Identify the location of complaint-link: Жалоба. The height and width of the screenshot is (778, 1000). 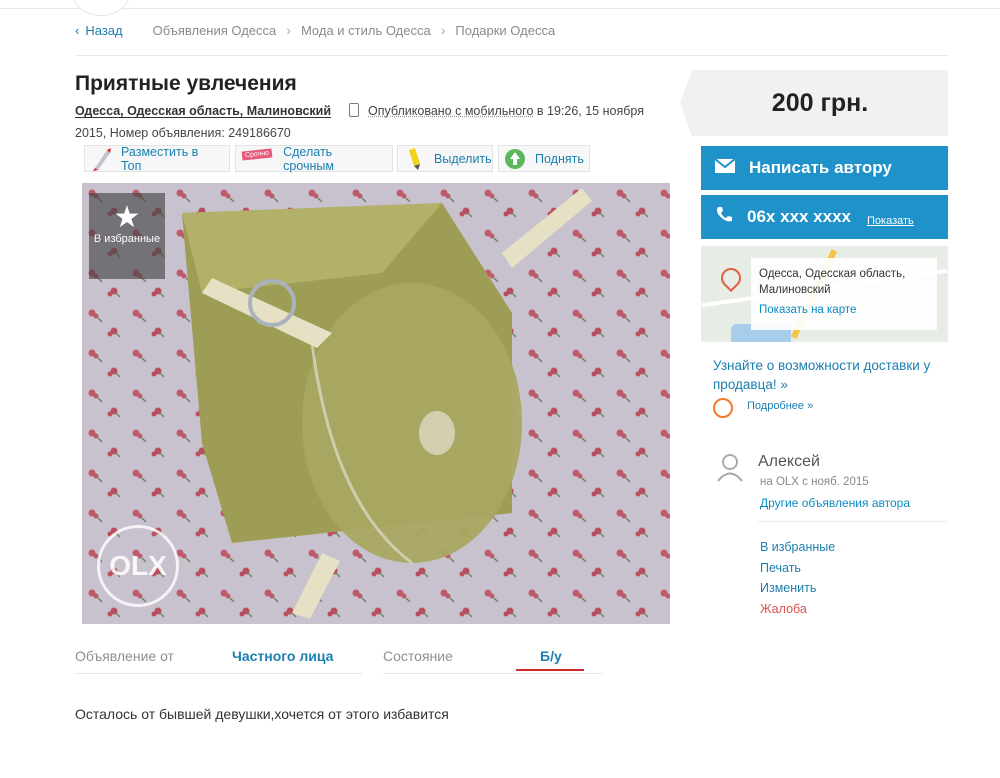
(797, 609).